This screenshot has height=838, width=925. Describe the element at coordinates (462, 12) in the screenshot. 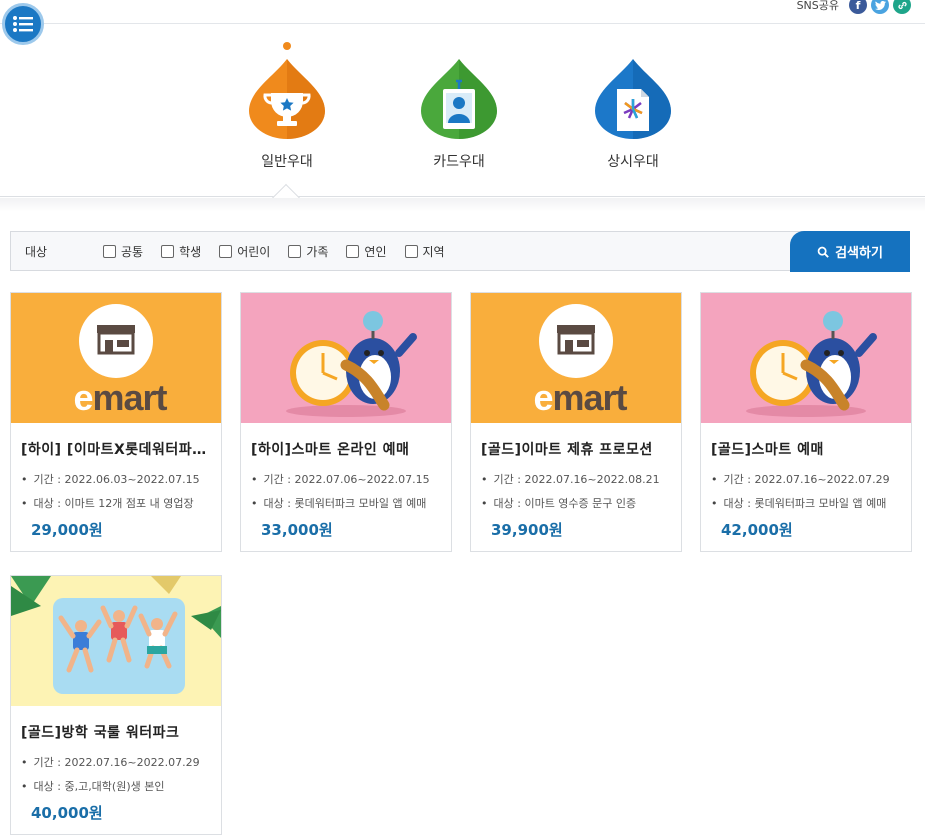

I see `top-bar: SNS공유 f` at that location.